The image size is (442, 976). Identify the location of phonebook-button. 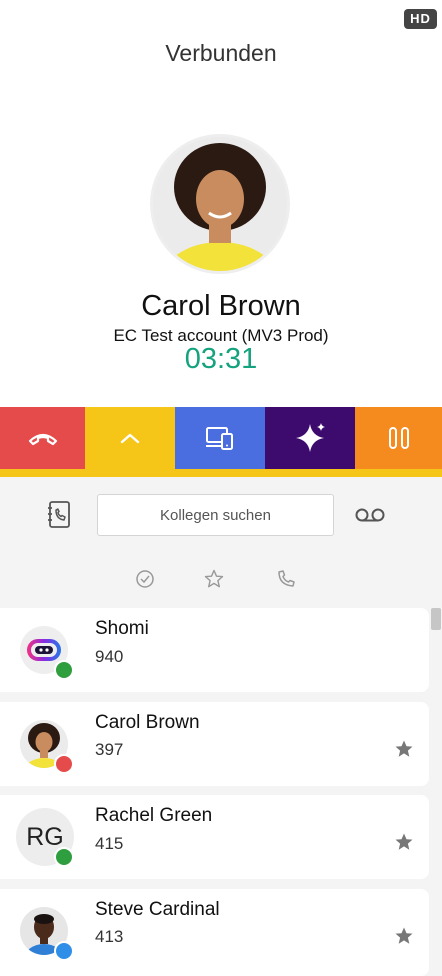
(59, 515).